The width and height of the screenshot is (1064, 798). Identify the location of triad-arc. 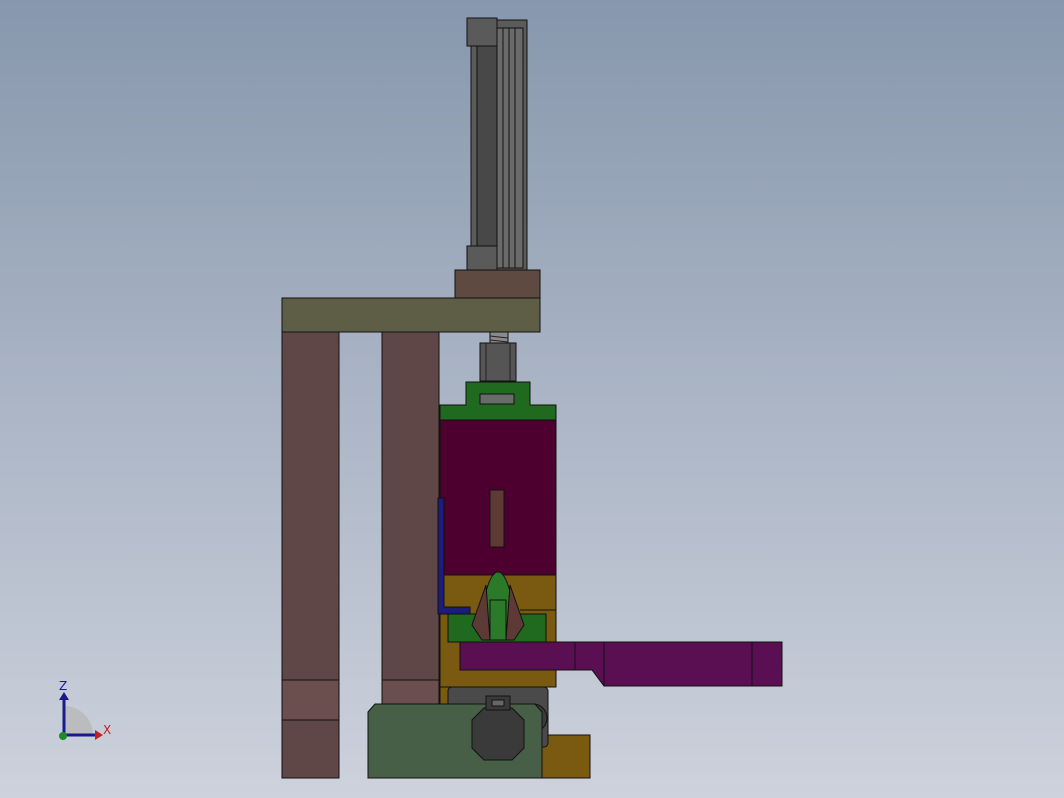
(78, 720).